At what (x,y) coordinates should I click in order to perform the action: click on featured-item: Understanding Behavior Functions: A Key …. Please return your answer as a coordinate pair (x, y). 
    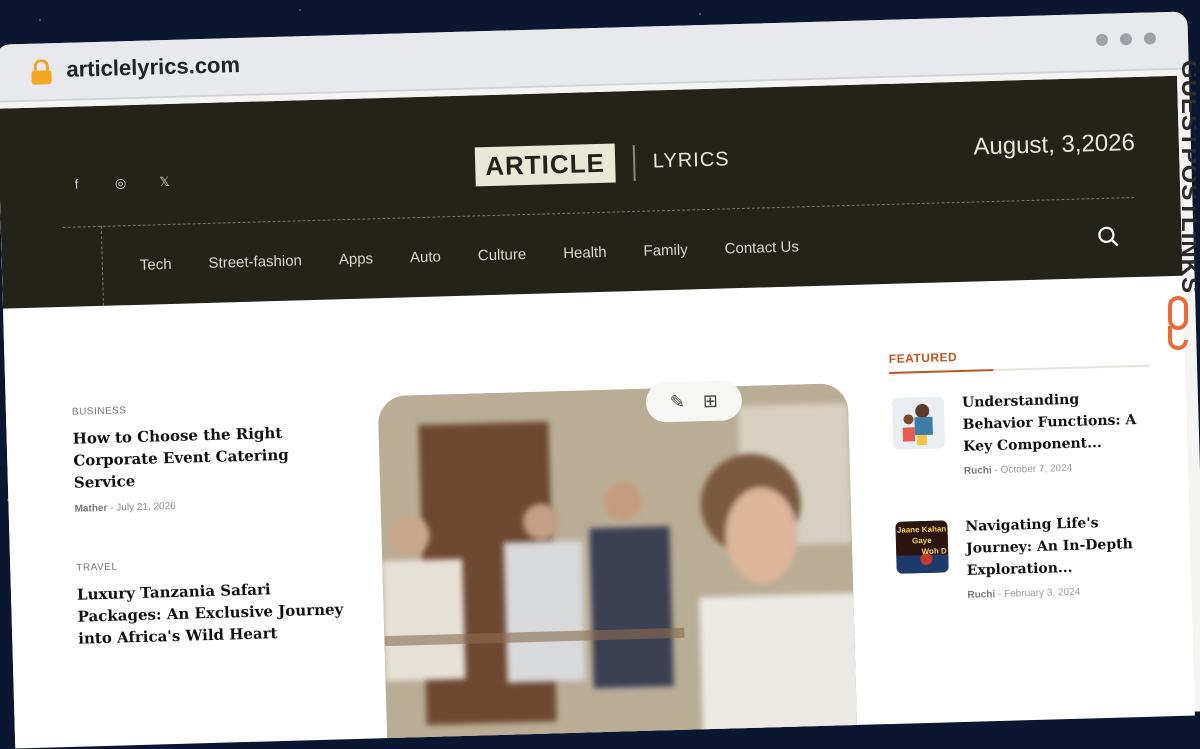
    Looking at the image, I should click on (1021, 445).